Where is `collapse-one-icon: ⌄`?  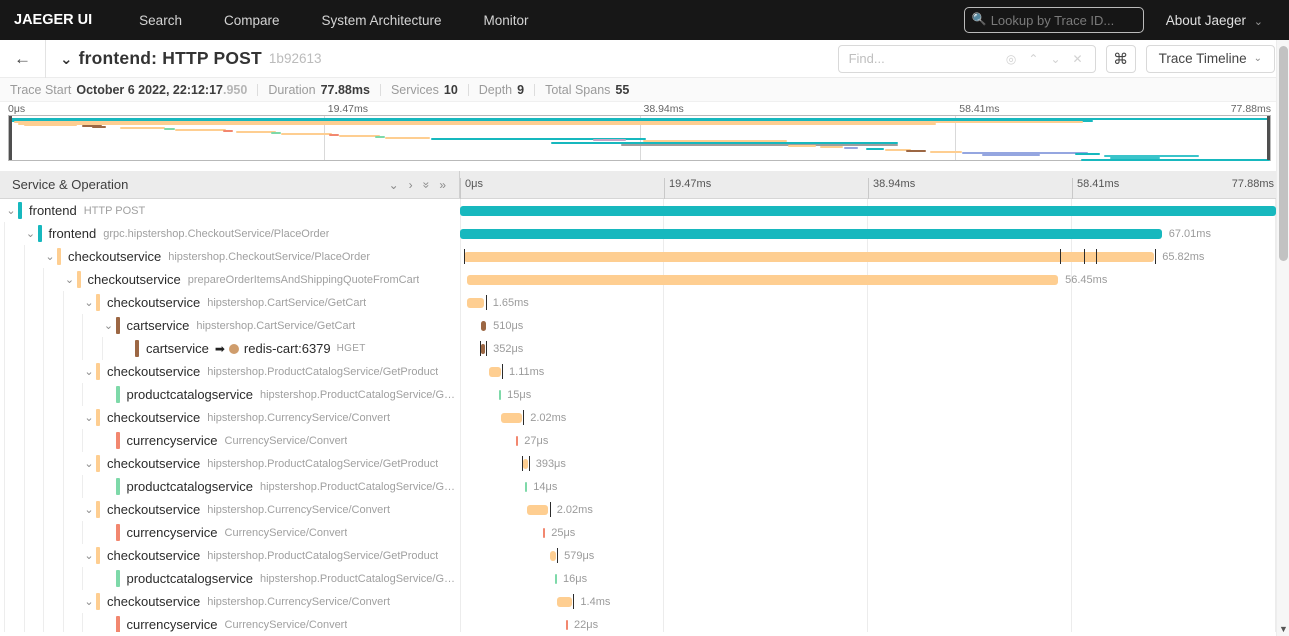
collapse-one-icon: ⌄ is located at coordinates (394, 185).